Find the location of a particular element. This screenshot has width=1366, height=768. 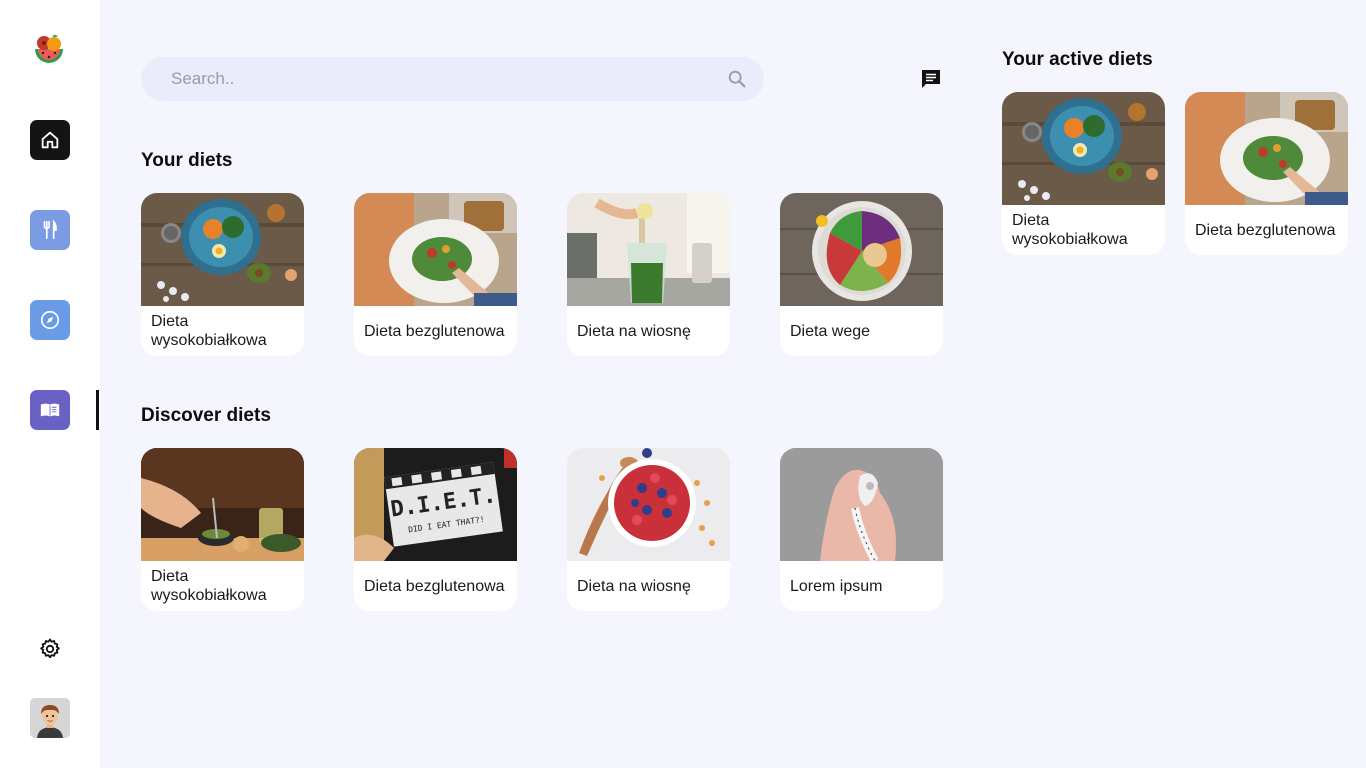

nav-food-button is located at coordinates (50, 230).